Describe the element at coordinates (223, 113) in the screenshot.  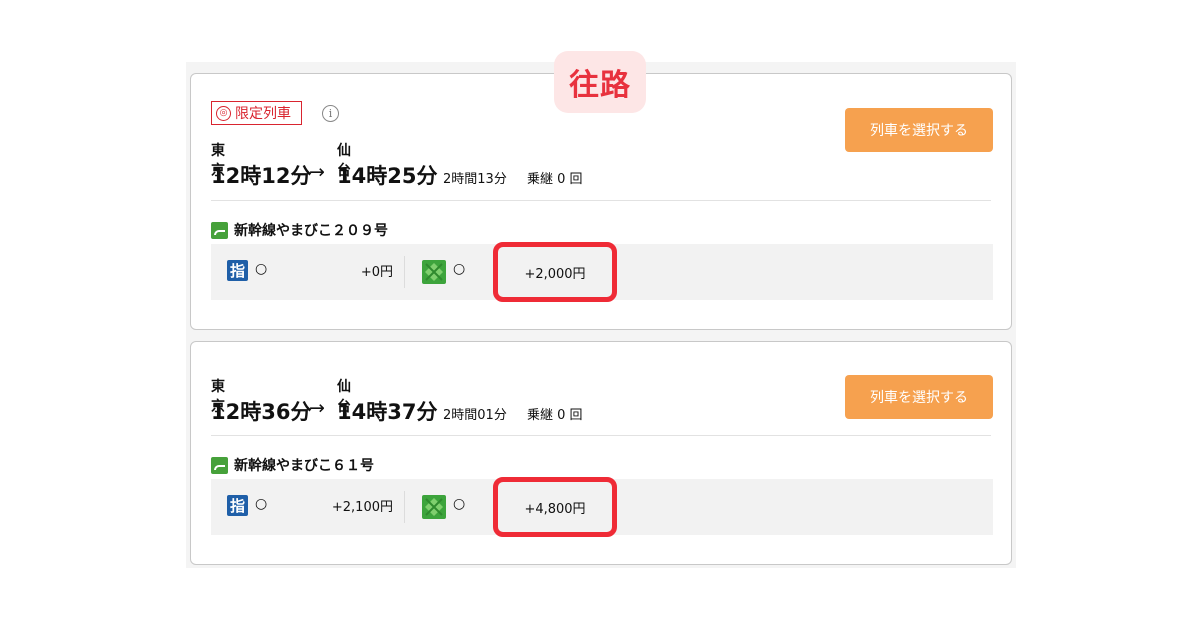
I see `limited-train-icon: ◎` at that location.